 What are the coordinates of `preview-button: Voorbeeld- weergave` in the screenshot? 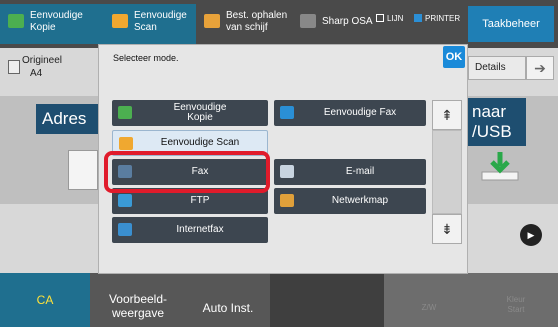 It's located at (138, 300).